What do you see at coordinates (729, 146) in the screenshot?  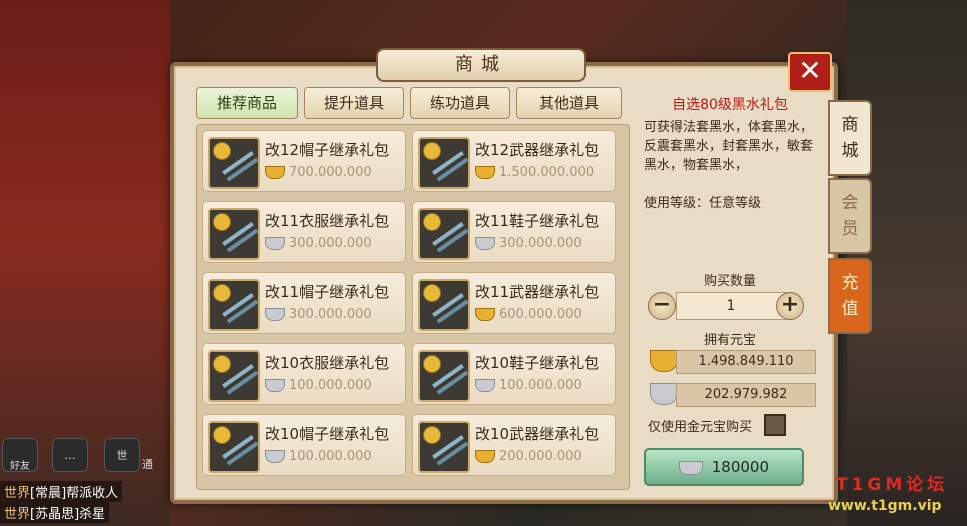 I see `detail-description: 可获得法套黑水，体套黑水，反震套黑水，封套黑水，敏套黑水，物套黑水，` at bounding box center [729, 146].